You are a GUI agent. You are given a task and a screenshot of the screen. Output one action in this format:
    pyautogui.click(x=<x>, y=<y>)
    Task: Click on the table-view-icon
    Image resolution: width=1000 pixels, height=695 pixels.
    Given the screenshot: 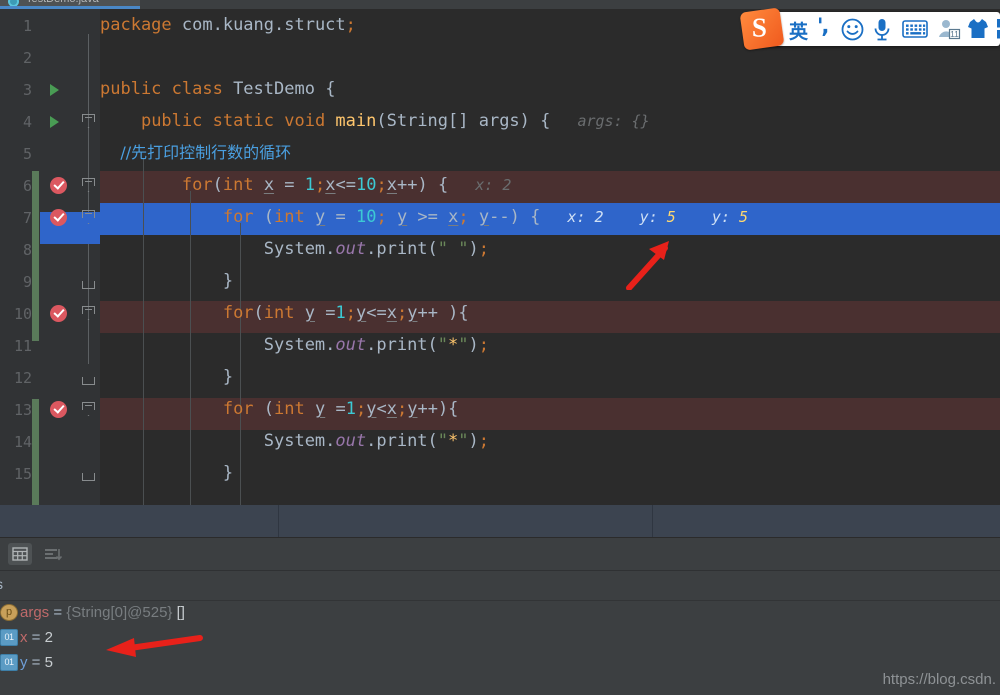 What is the action you would take?
    pyautogui.click(x=20, y=554)
    